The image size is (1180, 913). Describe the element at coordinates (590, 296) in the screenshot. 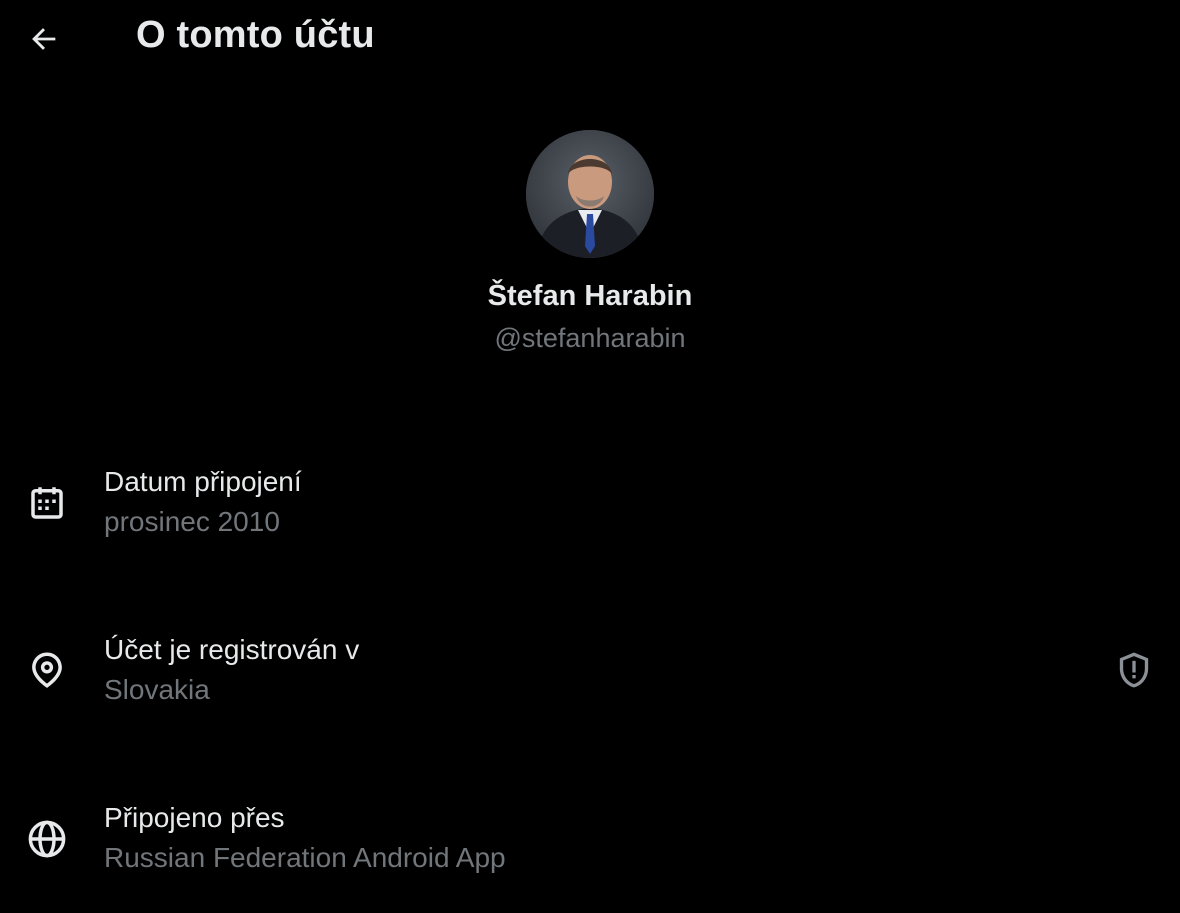

I see `display-name: Štefan Harabin` at that location.